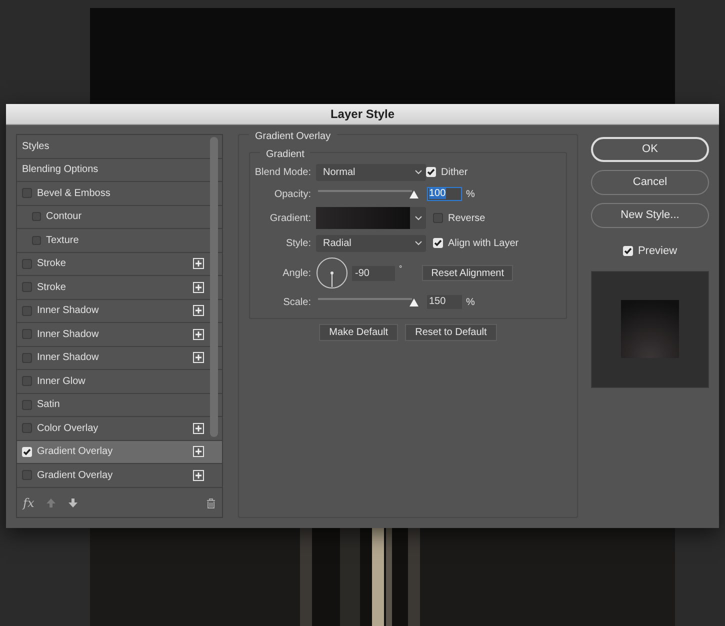  I want to click on reset-alignment-button: Reset Alignment, so click(468, 273).